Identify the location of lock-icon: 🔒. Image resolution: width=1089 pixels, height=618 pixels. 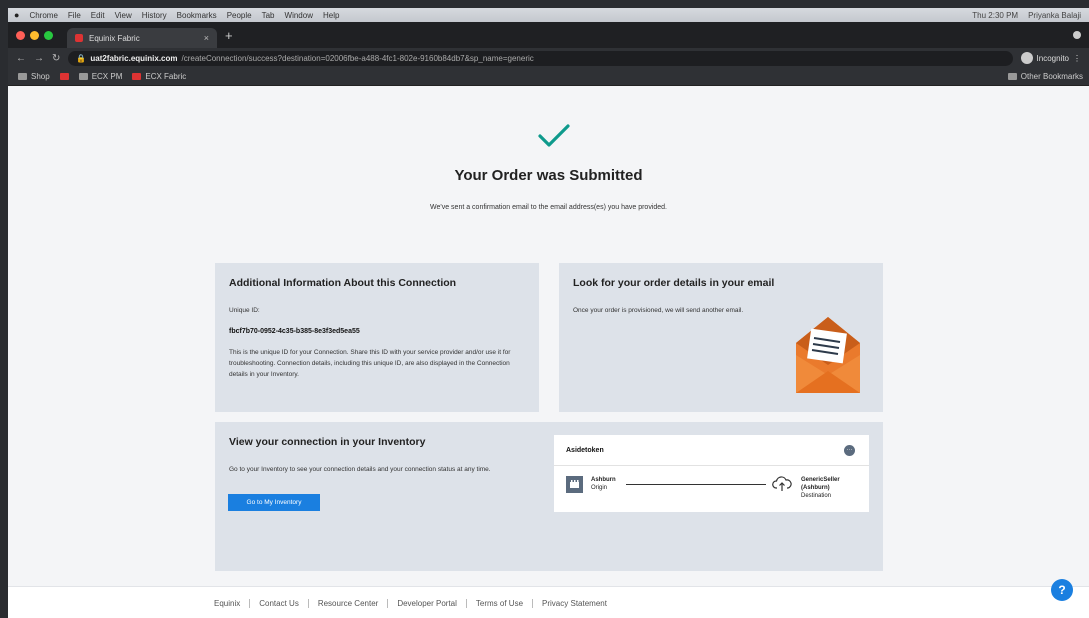
(81, 58).